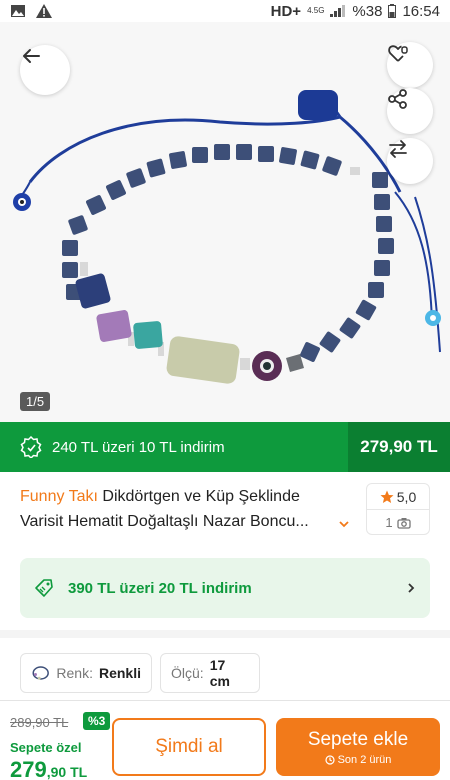 The image size is (450, 780). Describe the element at coordinates (410, 161) in the screenshot. I see `compare-button` at that location.